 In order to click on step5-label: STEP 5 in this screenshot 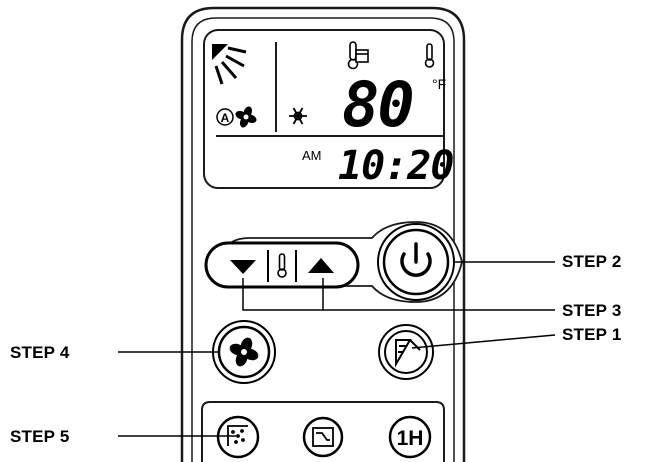, I will do `click(40, 436)`.